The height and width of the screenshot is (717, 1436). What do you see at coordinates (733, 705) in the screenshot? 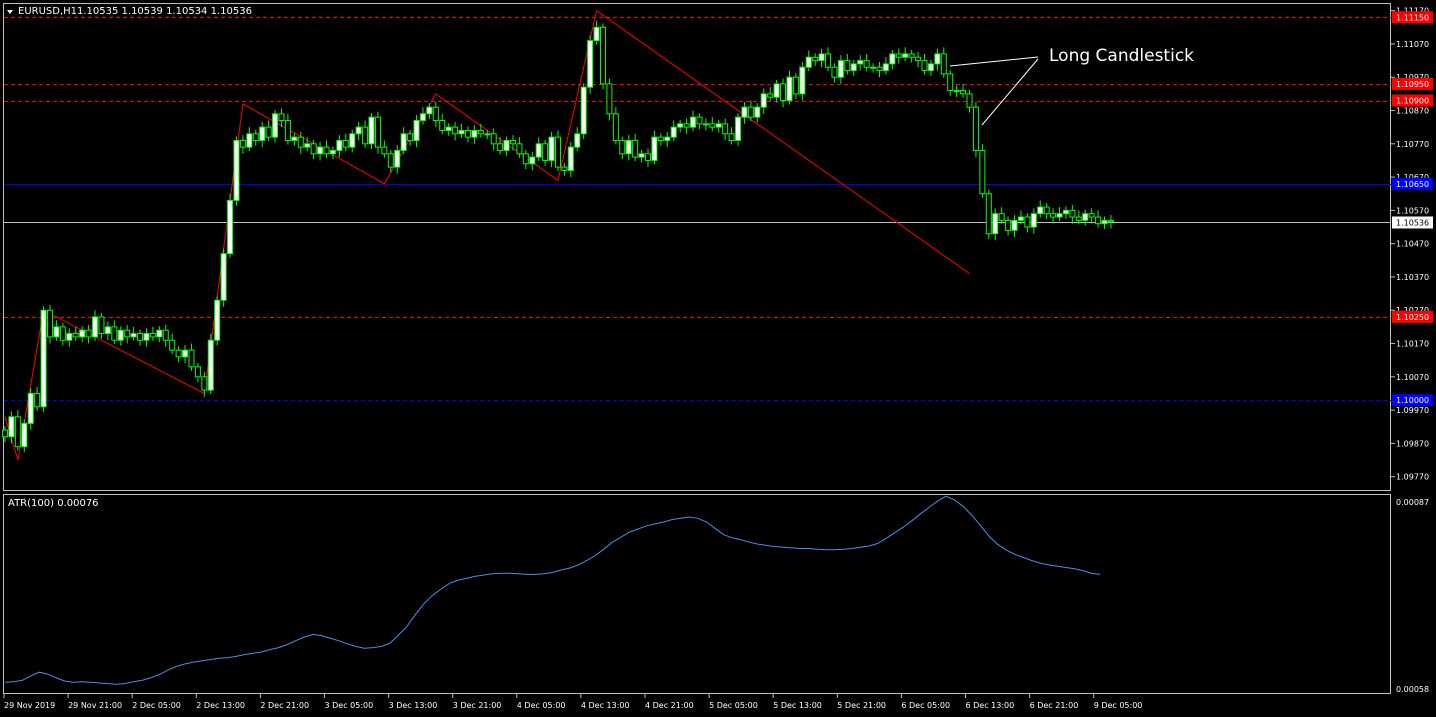
I see `time-tick-label: 5 Dec 05:00` at bounding box center [733, 705].